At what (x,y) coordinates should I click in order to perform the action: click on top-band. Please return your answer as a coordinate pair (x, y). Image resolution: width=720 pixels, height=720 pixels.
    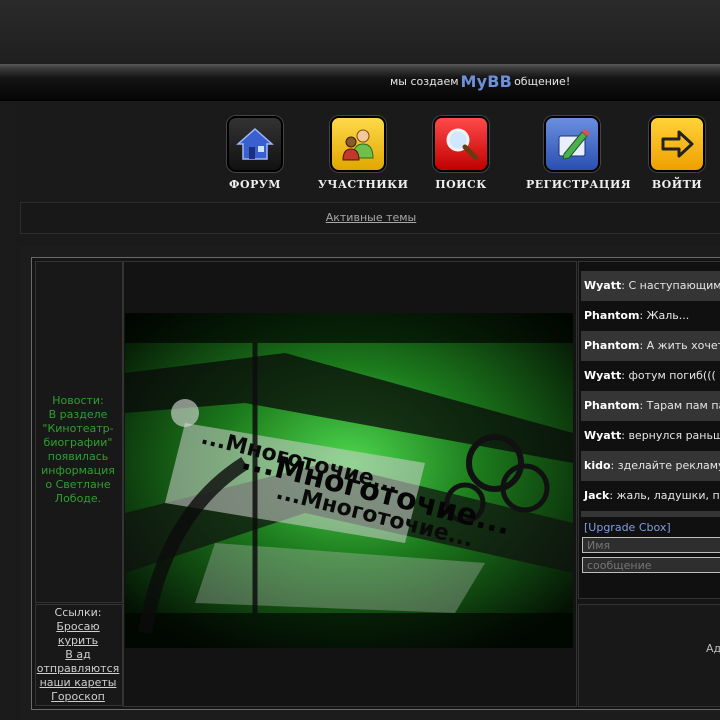
    Looking at the image, I should click on (360, 32).